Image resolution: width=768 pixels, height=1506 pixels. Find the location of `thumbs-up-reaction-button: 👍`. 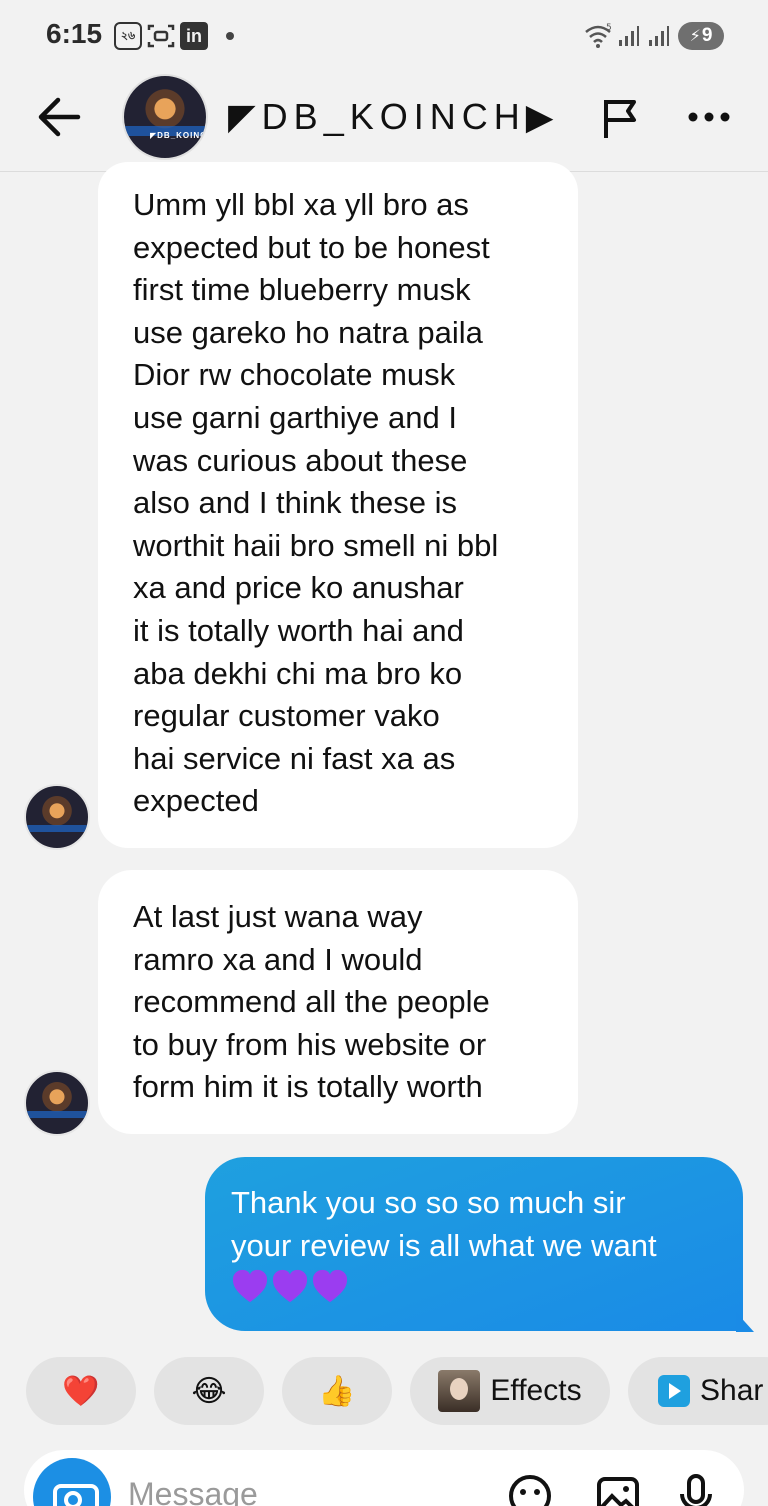

thumbs-up-reaction-button: 👍 is located at coordinates (337, 1391).